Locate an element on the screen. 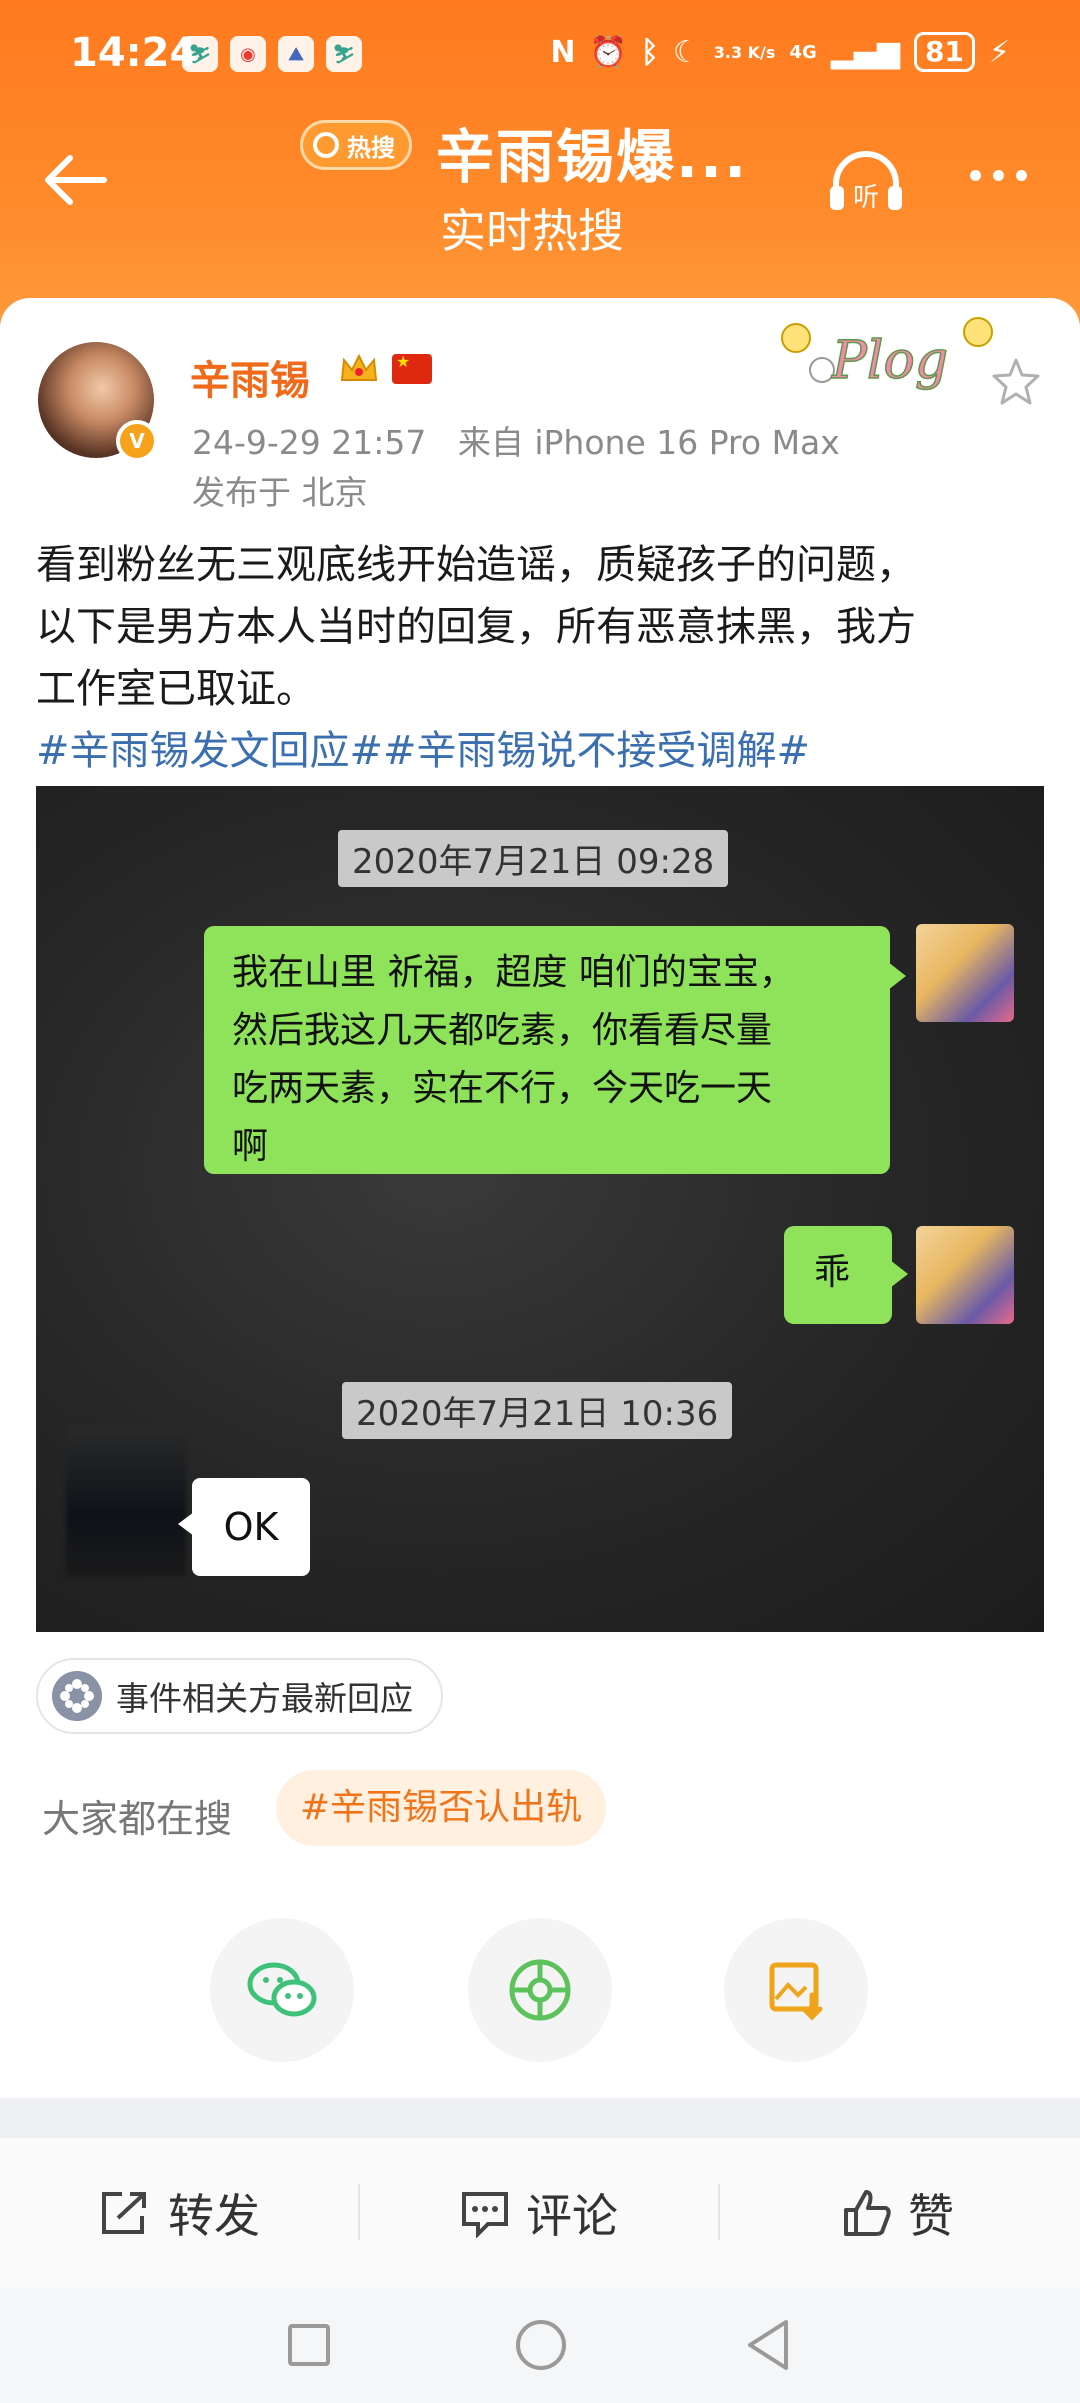 The height and width of the screenshot is (2403, 1080). chat-bubble-sent: 乖 is located at coordinates (846, 1275).